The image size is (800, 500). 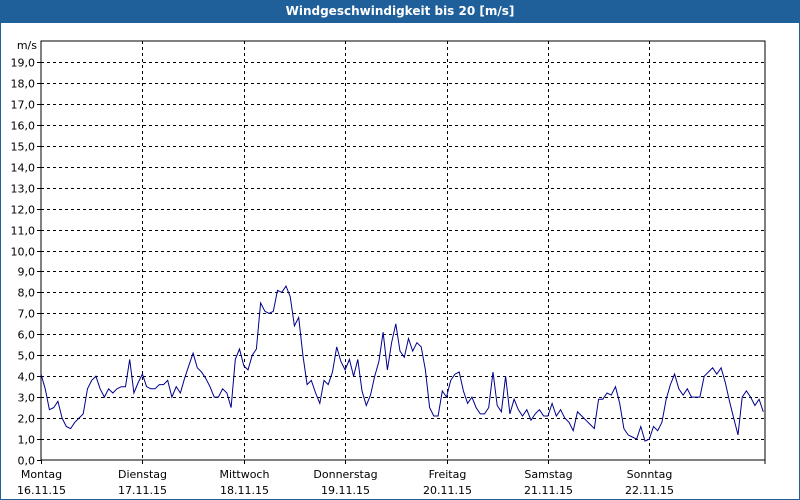 What do you see at coordinates (27, 293) in the screenshot?
I see `y-tick-label: 8,0` at bounding box center [27, 293].